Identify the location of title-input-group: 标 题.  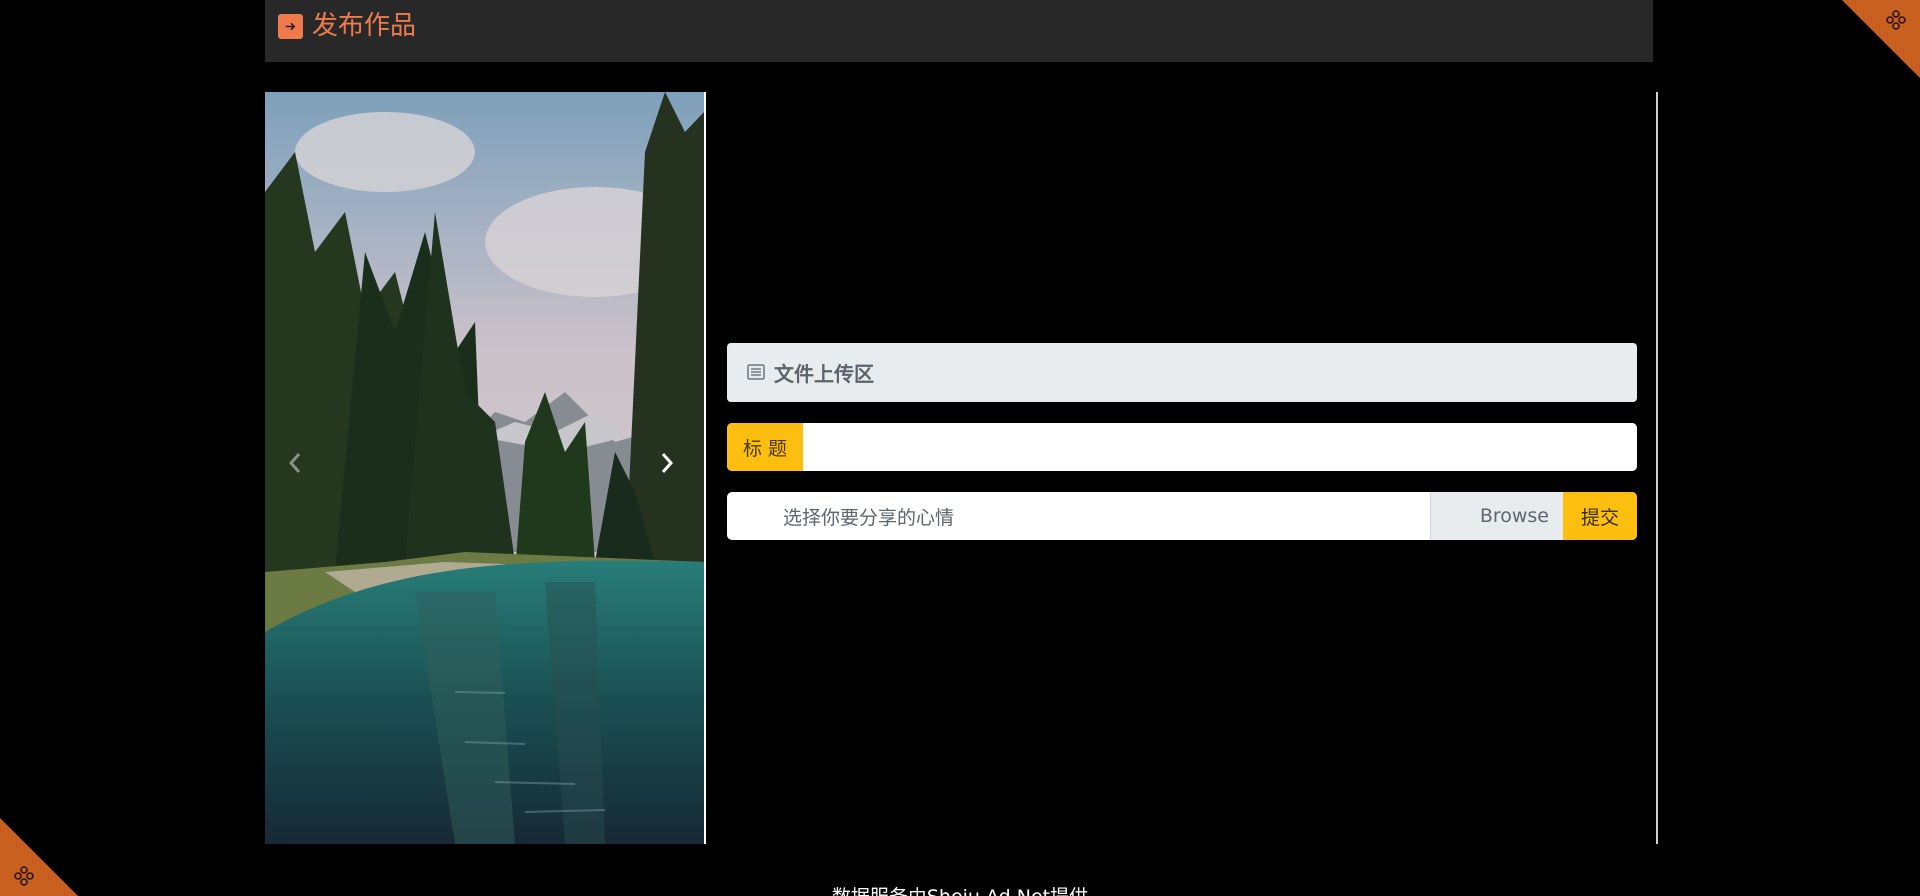
(1182, 447).